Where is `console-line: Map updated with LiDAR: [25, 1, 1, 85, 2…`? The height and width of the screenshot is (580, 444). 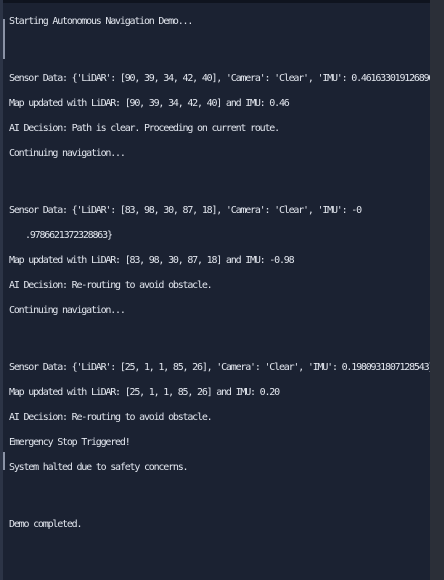 console-line: Map updated with LiDAR: [25, 1, 1, 85, 2… is located at coordinates (144, 392).